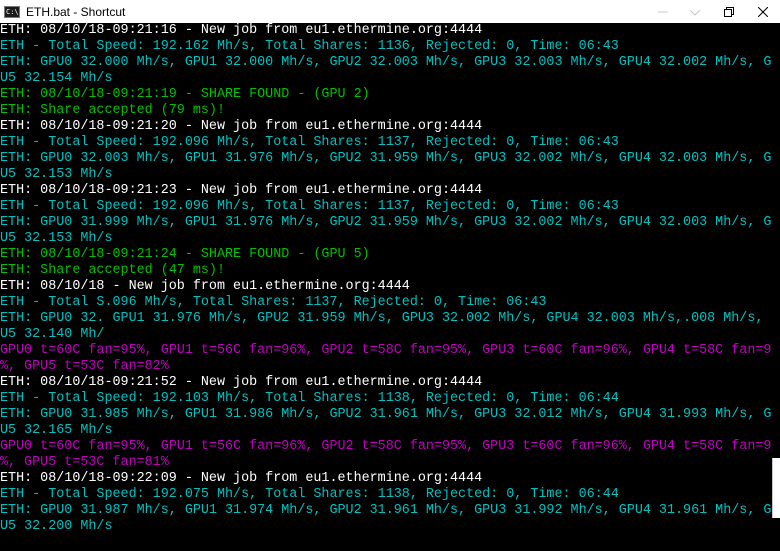 This screenshot has height=551, width=780. Describe the element at coordinates (84, 462) in the screenshot. I see `console-line: %, GPU5 t=53C fan=81%` at that location.